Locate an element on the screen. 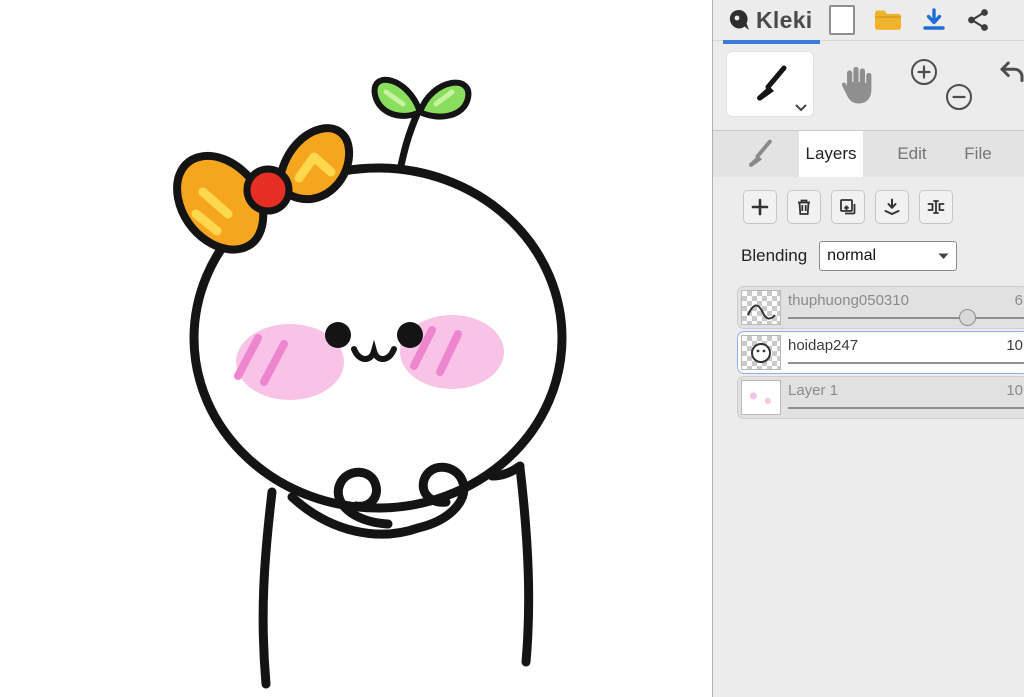 The image size is (1024, 697). layer-row-thuphuong050310: thuphuong050310 6 is located at coordinates (880, 307).